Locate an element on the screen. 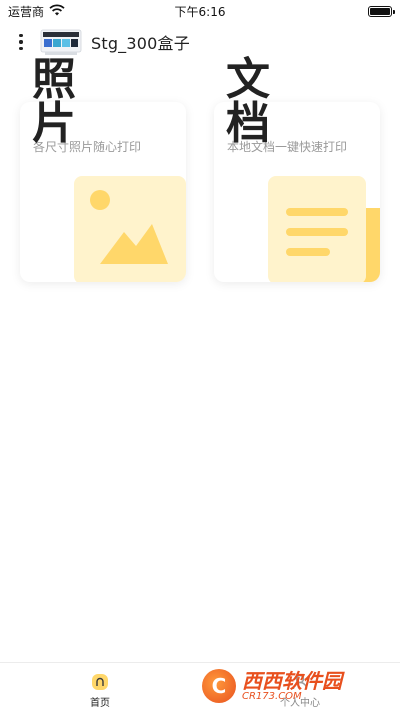 This screenshot has height=711, width=400. tab-home-label: 首页 is located at coordinates (100, 703).